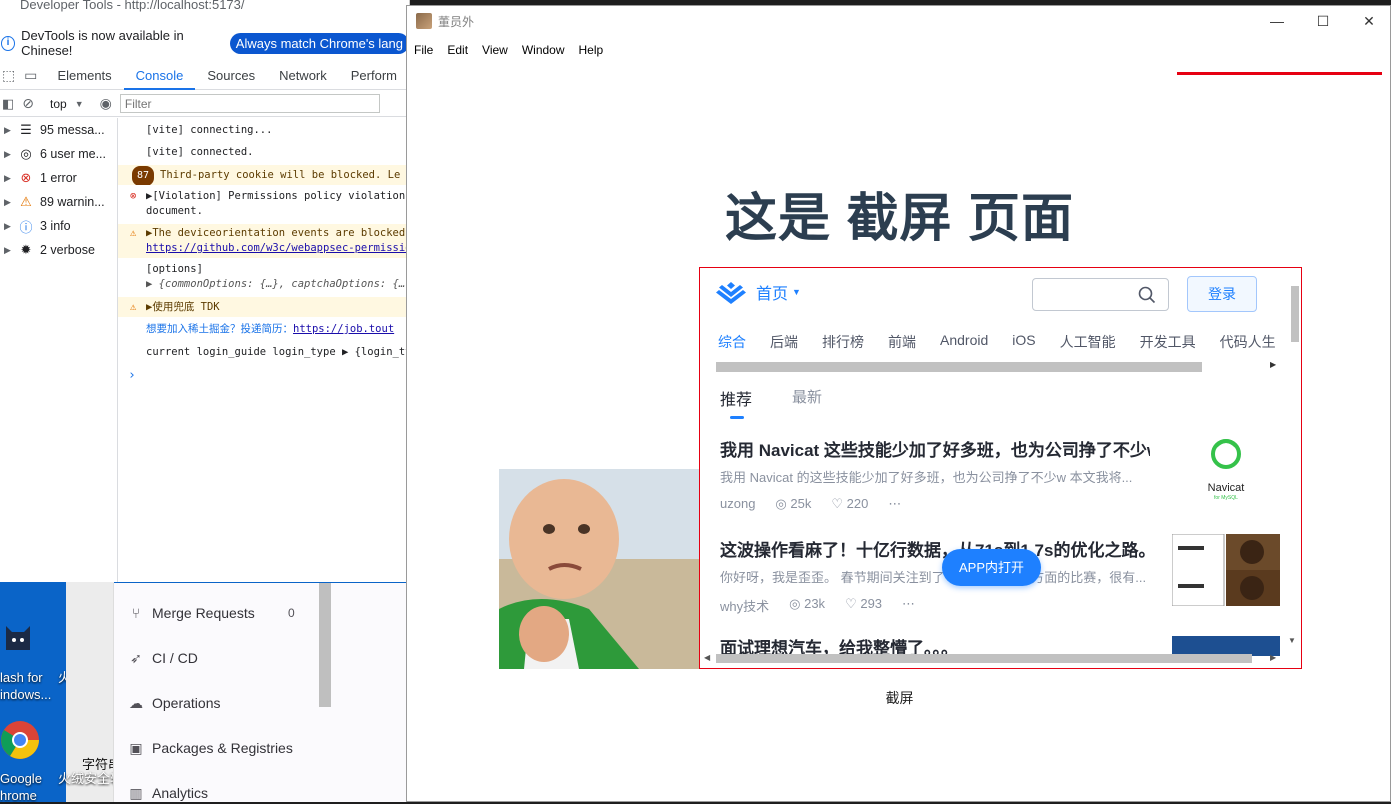  What do you see at coordinates (1168, 342) in the screenshot?
I see `nav-item: 开发工具` at bounding box center [1168, 342].